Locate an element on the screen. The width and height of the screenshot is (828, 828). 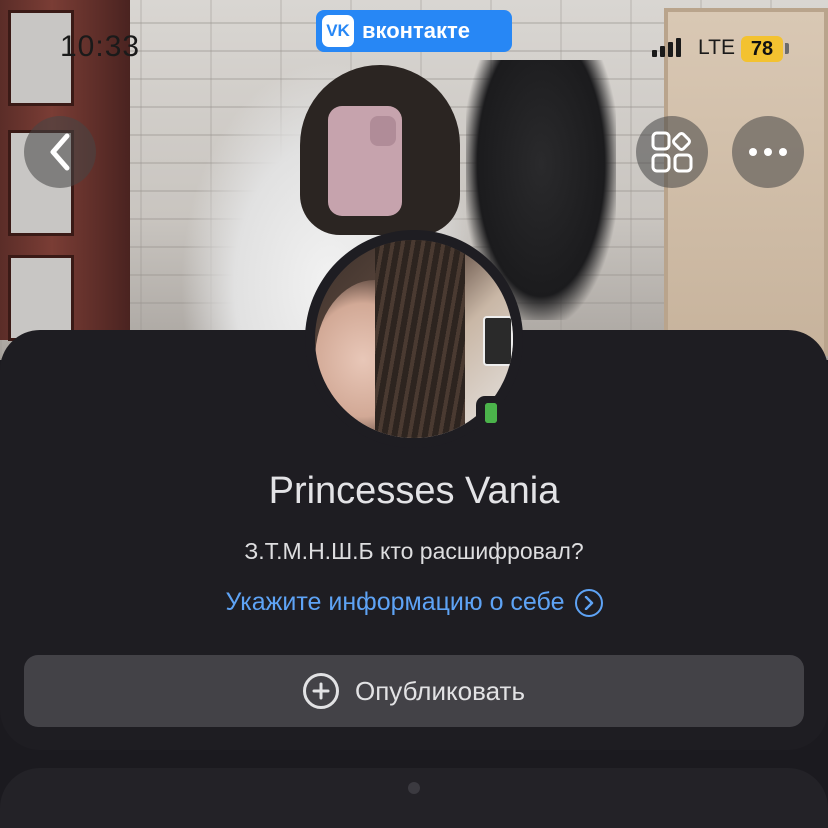
plus-circle-icon is located at coordinates (320, 691).